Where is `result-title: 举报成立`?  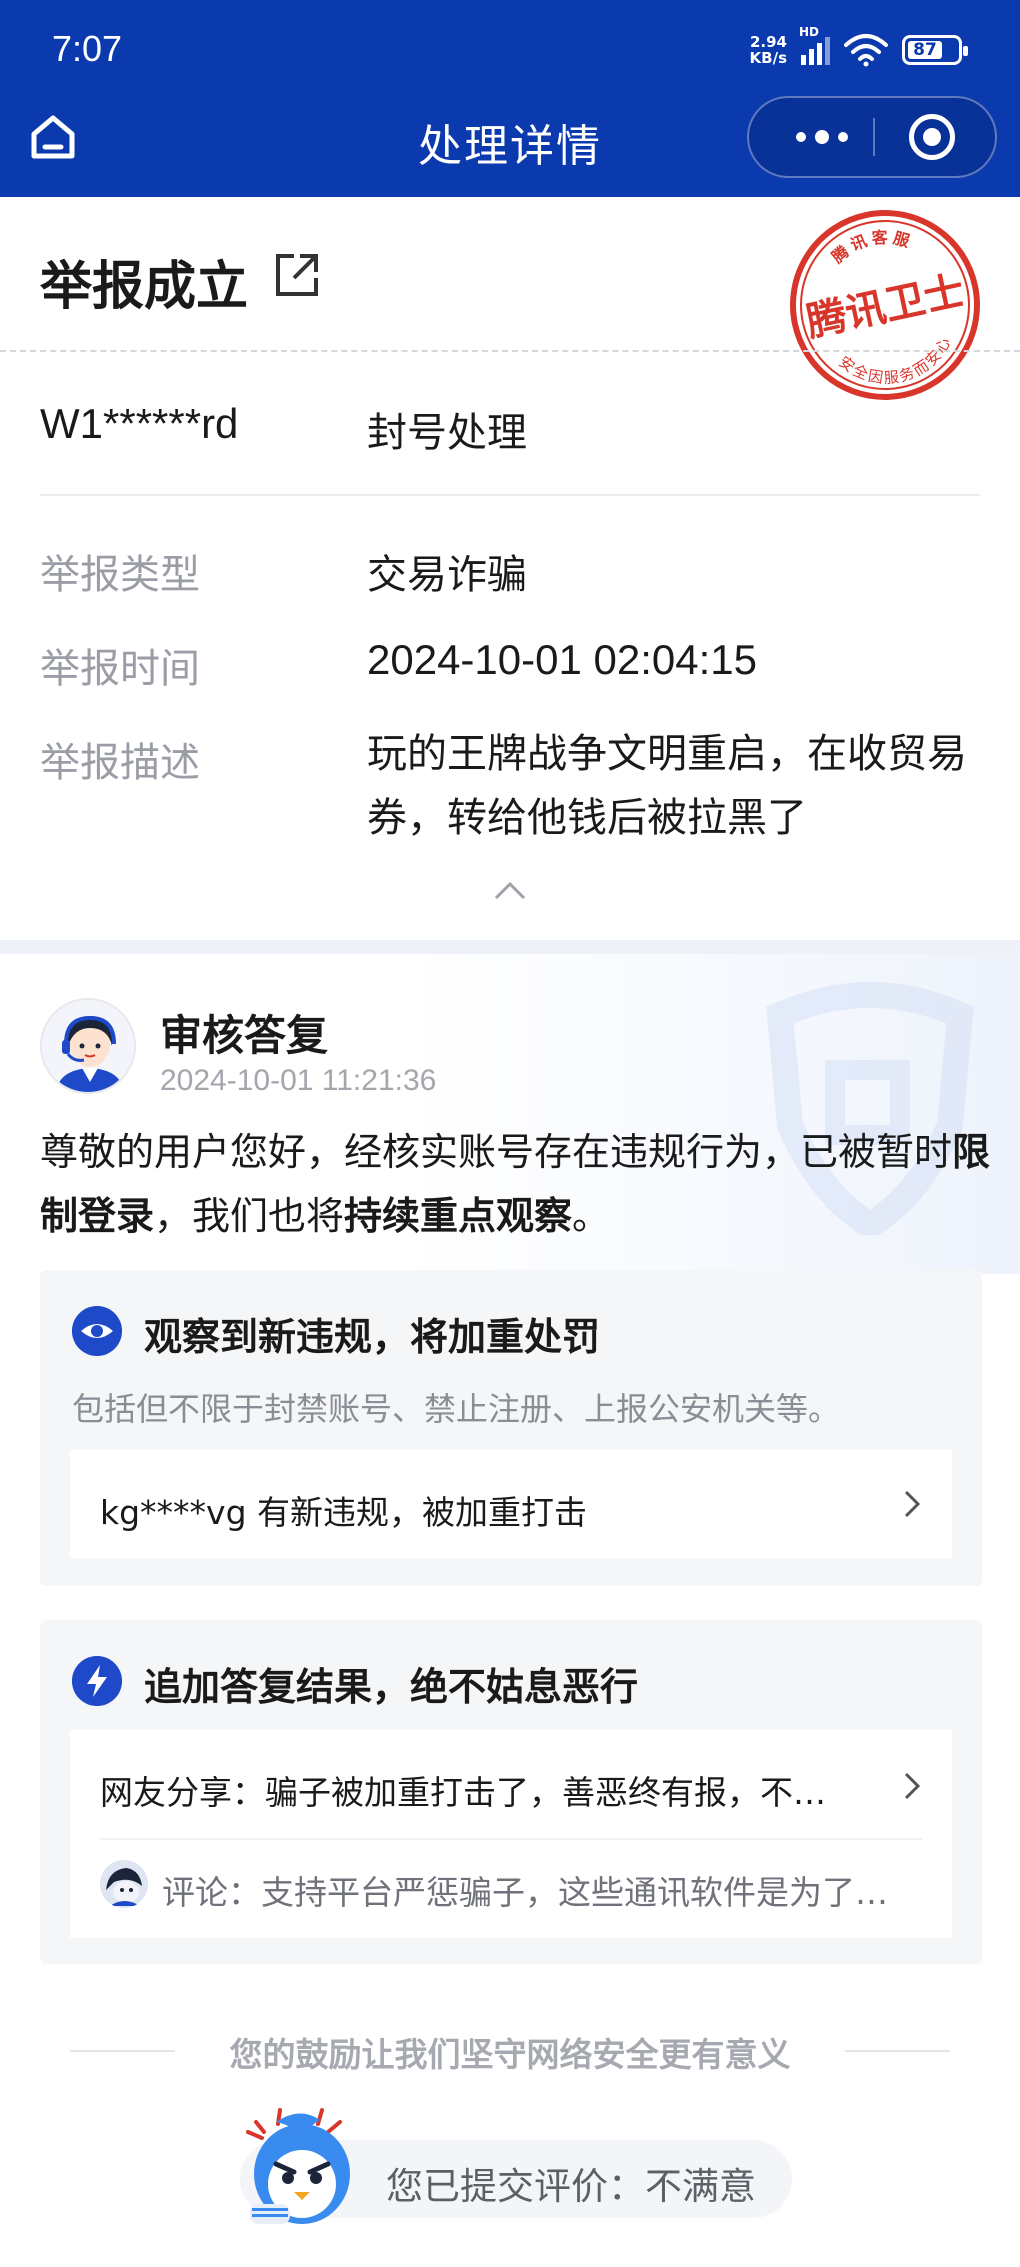
result-title: 举报成立 is located at coordinates (144, 287).